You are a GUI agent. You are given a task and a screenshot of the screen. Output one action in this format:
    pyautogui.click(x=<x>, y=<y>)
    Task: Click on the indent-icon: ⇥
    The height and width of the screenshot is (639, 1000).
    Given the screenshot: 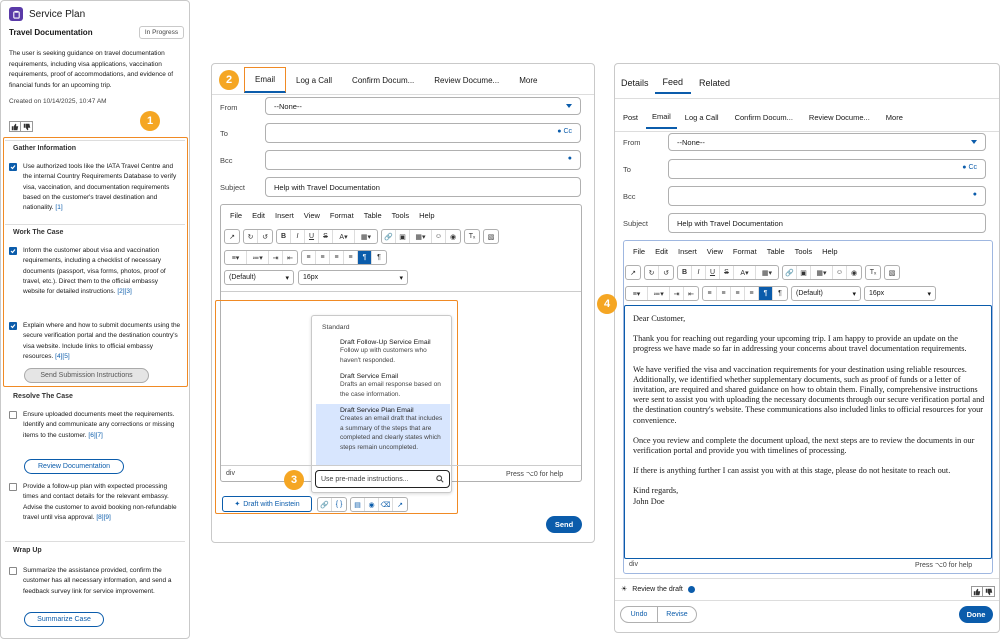 What is the action you would take?
    pyautogui.click(x=677, y=293)
    